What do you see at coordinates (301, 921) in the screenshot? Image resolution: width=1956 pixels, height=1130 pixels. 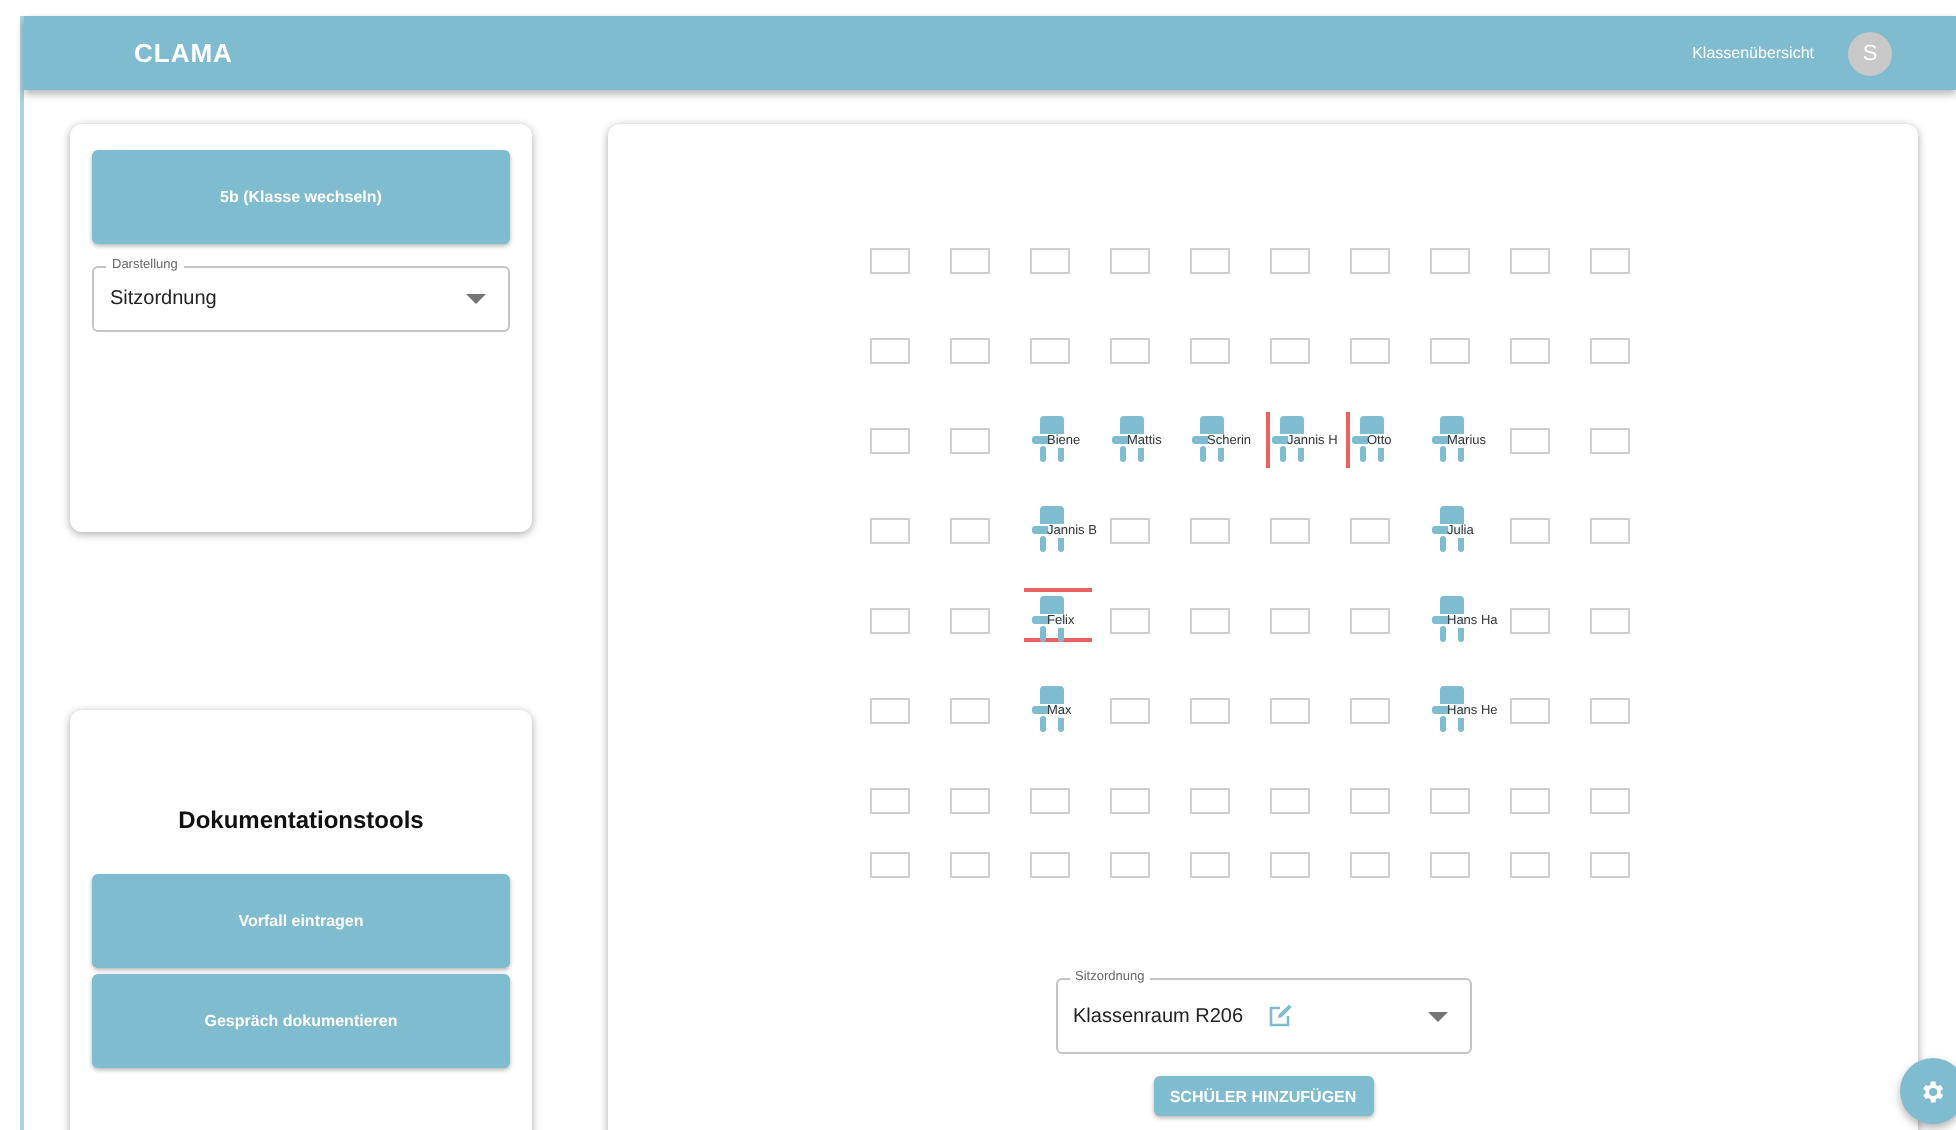 I see `tool-button: Vorfall eintragen` at bounding box center [301, 921].